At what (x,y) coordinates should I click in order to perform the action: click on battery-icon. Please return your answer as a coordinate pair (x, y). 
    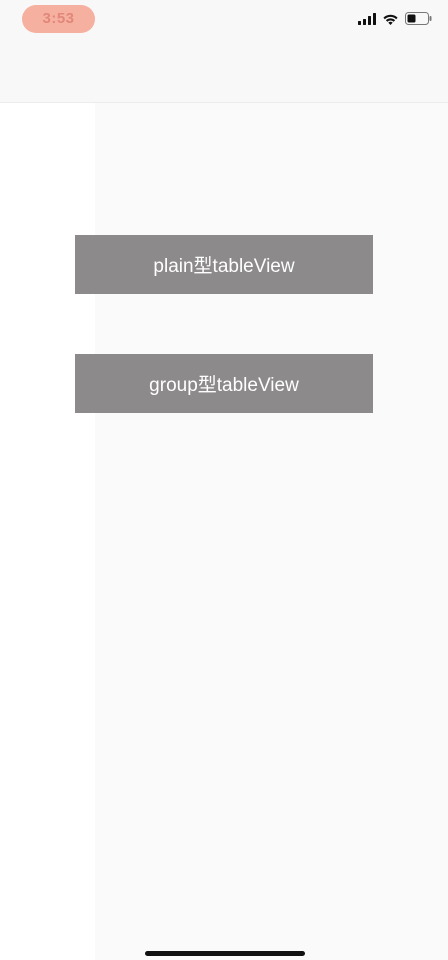
    Looking at the image, I should click on (418, 21).